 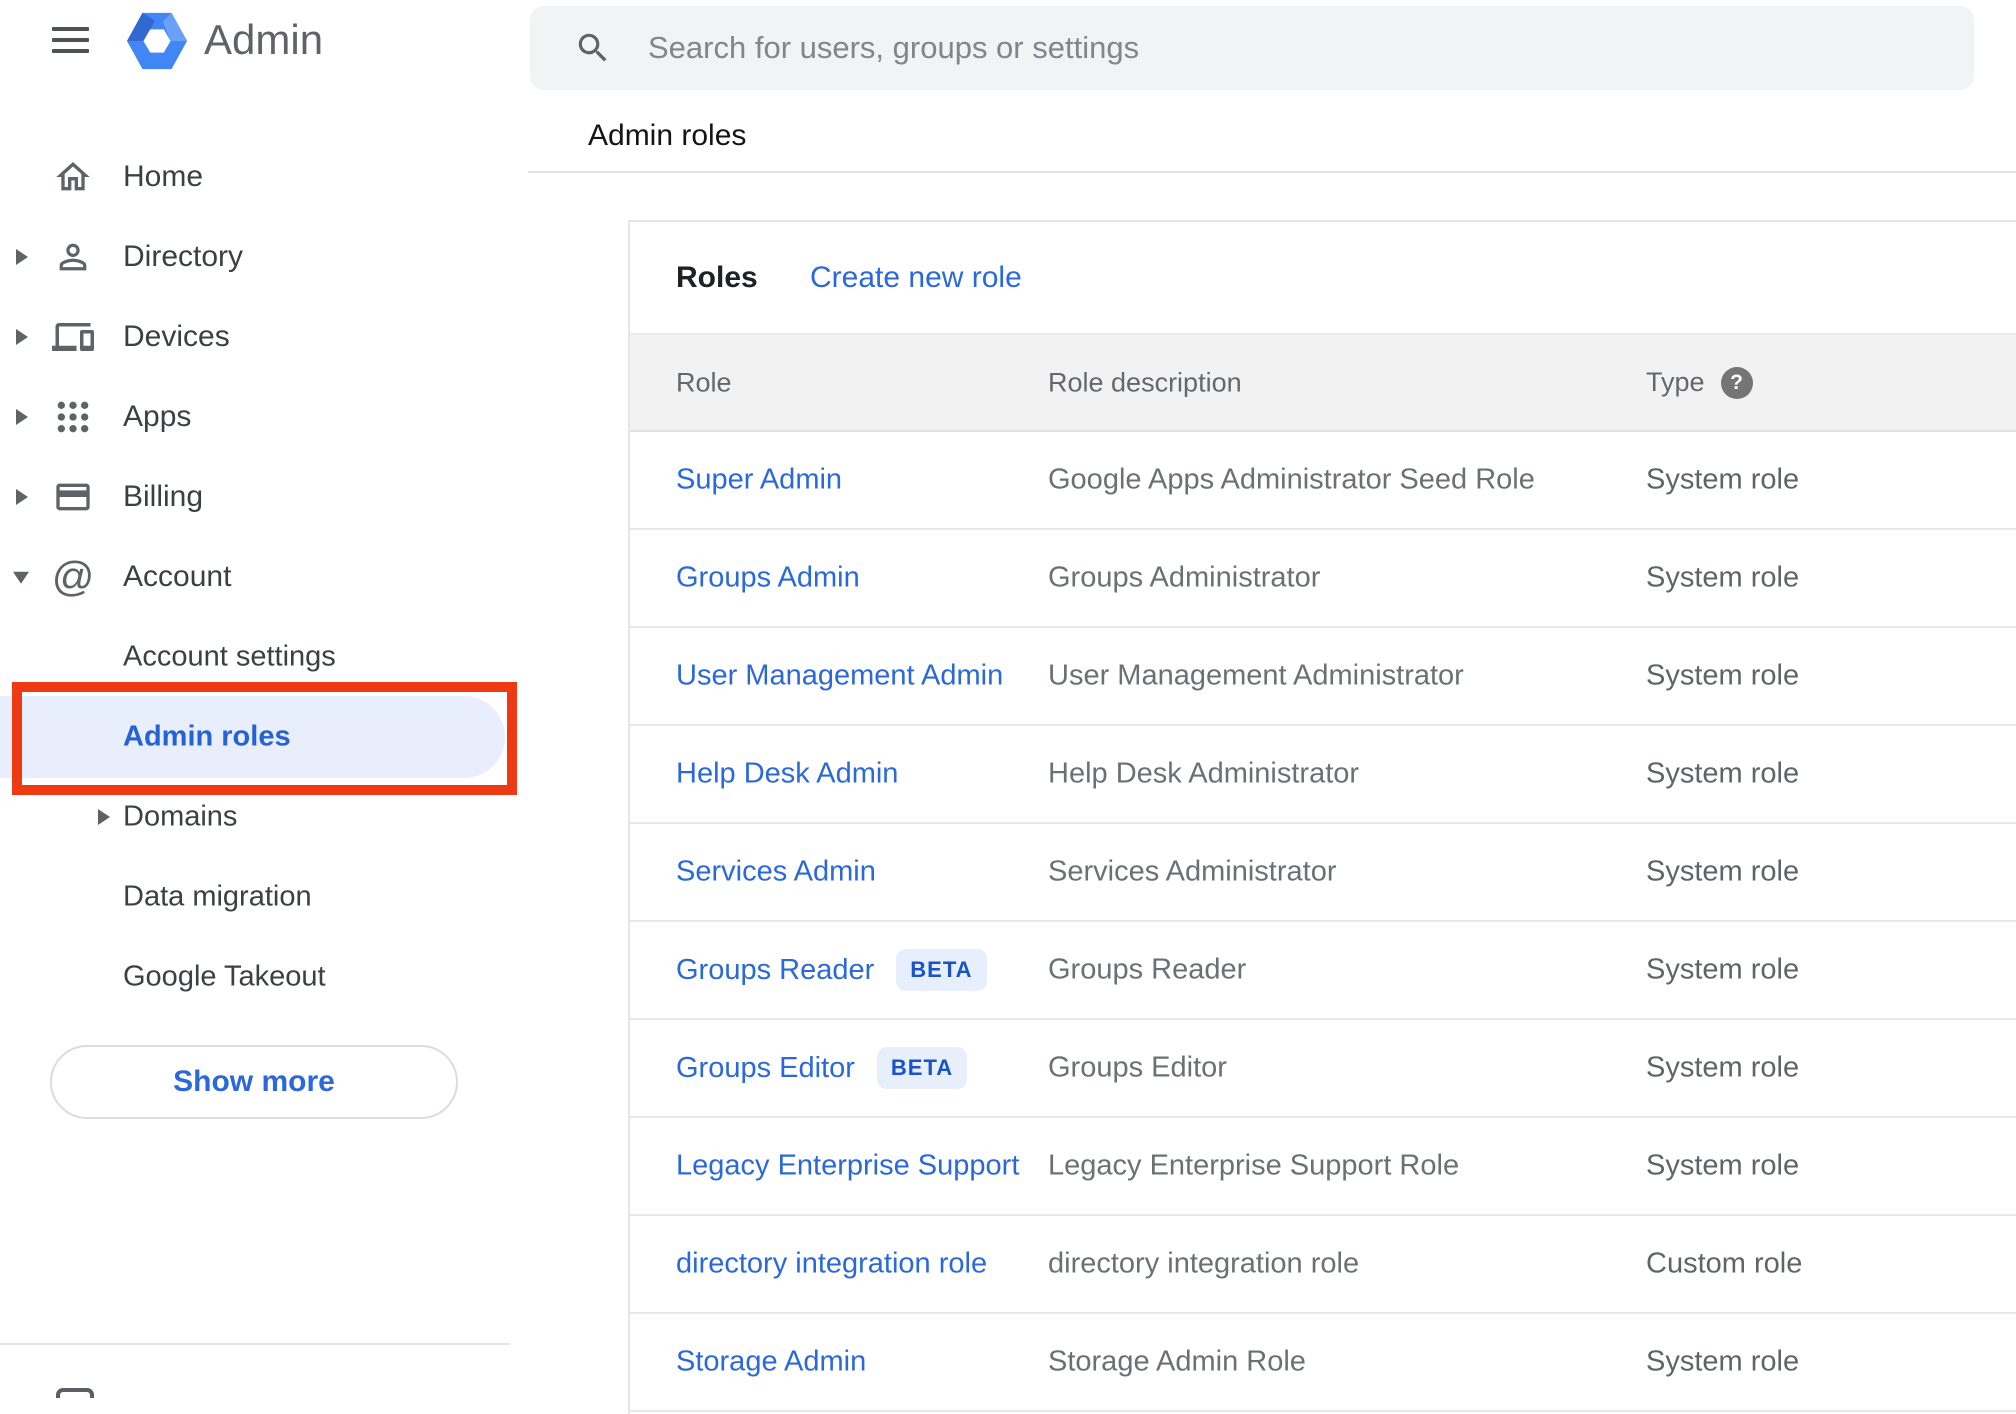 I want to click on sidebar-item-label: Data migration, so click(x=217, y=896).